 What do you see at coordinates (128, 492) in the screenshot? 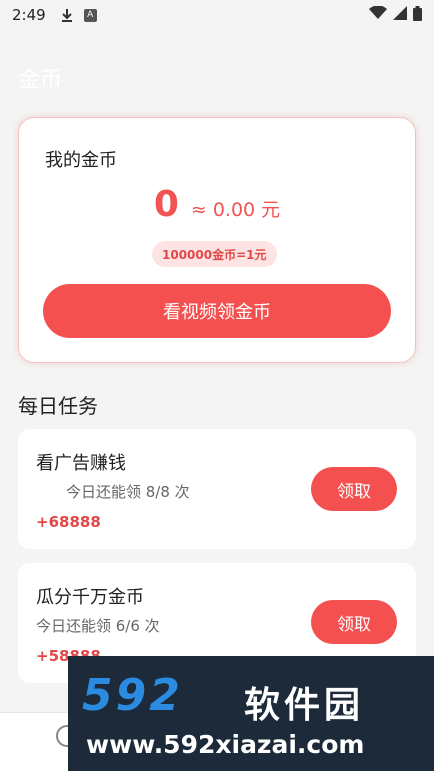
I see `task-remaining: 今日还能领 8/8 次` at bounding box center [128, 492].